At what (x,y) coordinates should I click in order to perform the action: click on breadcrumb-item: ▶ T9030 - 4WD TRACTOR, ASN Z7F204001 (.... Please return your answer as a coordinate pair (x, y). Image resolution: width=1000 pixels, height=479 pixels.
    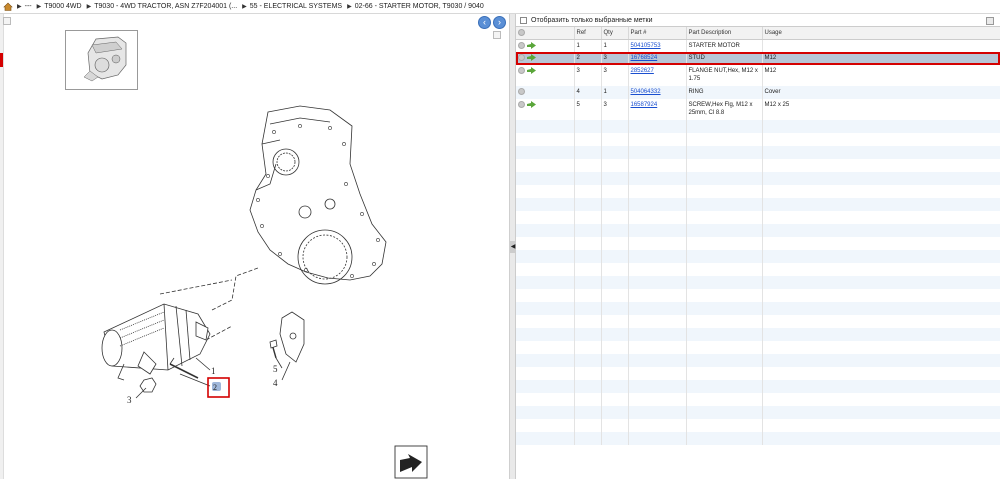
    Looking at the image, I should click on (162, 6).